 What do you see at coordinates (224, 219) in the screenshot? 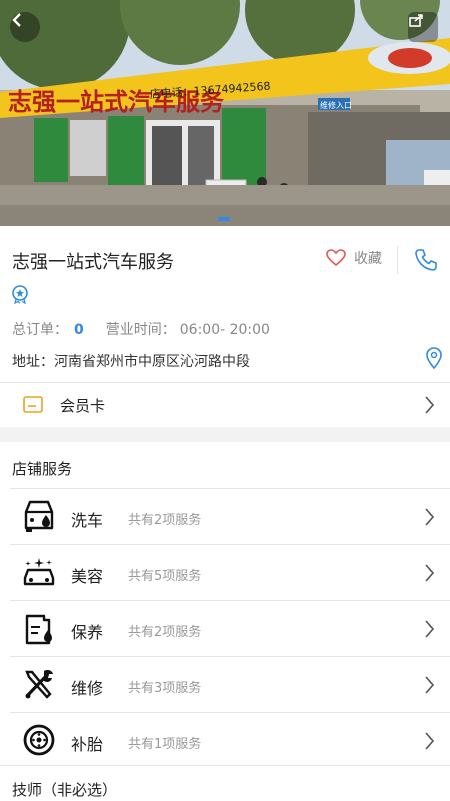
I see `carousel-indicator` at bounding box center [224, 219].